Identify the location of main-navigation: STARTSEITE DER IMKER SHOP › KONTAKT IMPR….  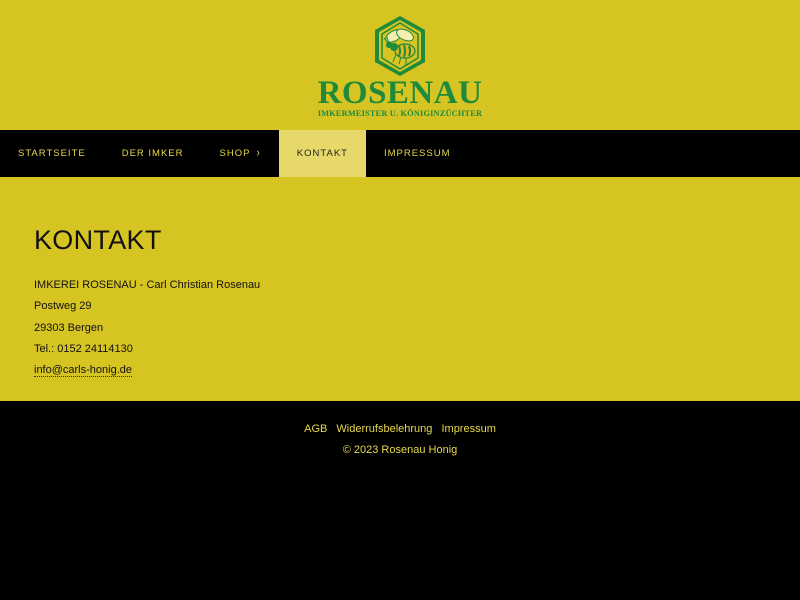
(400, 153).